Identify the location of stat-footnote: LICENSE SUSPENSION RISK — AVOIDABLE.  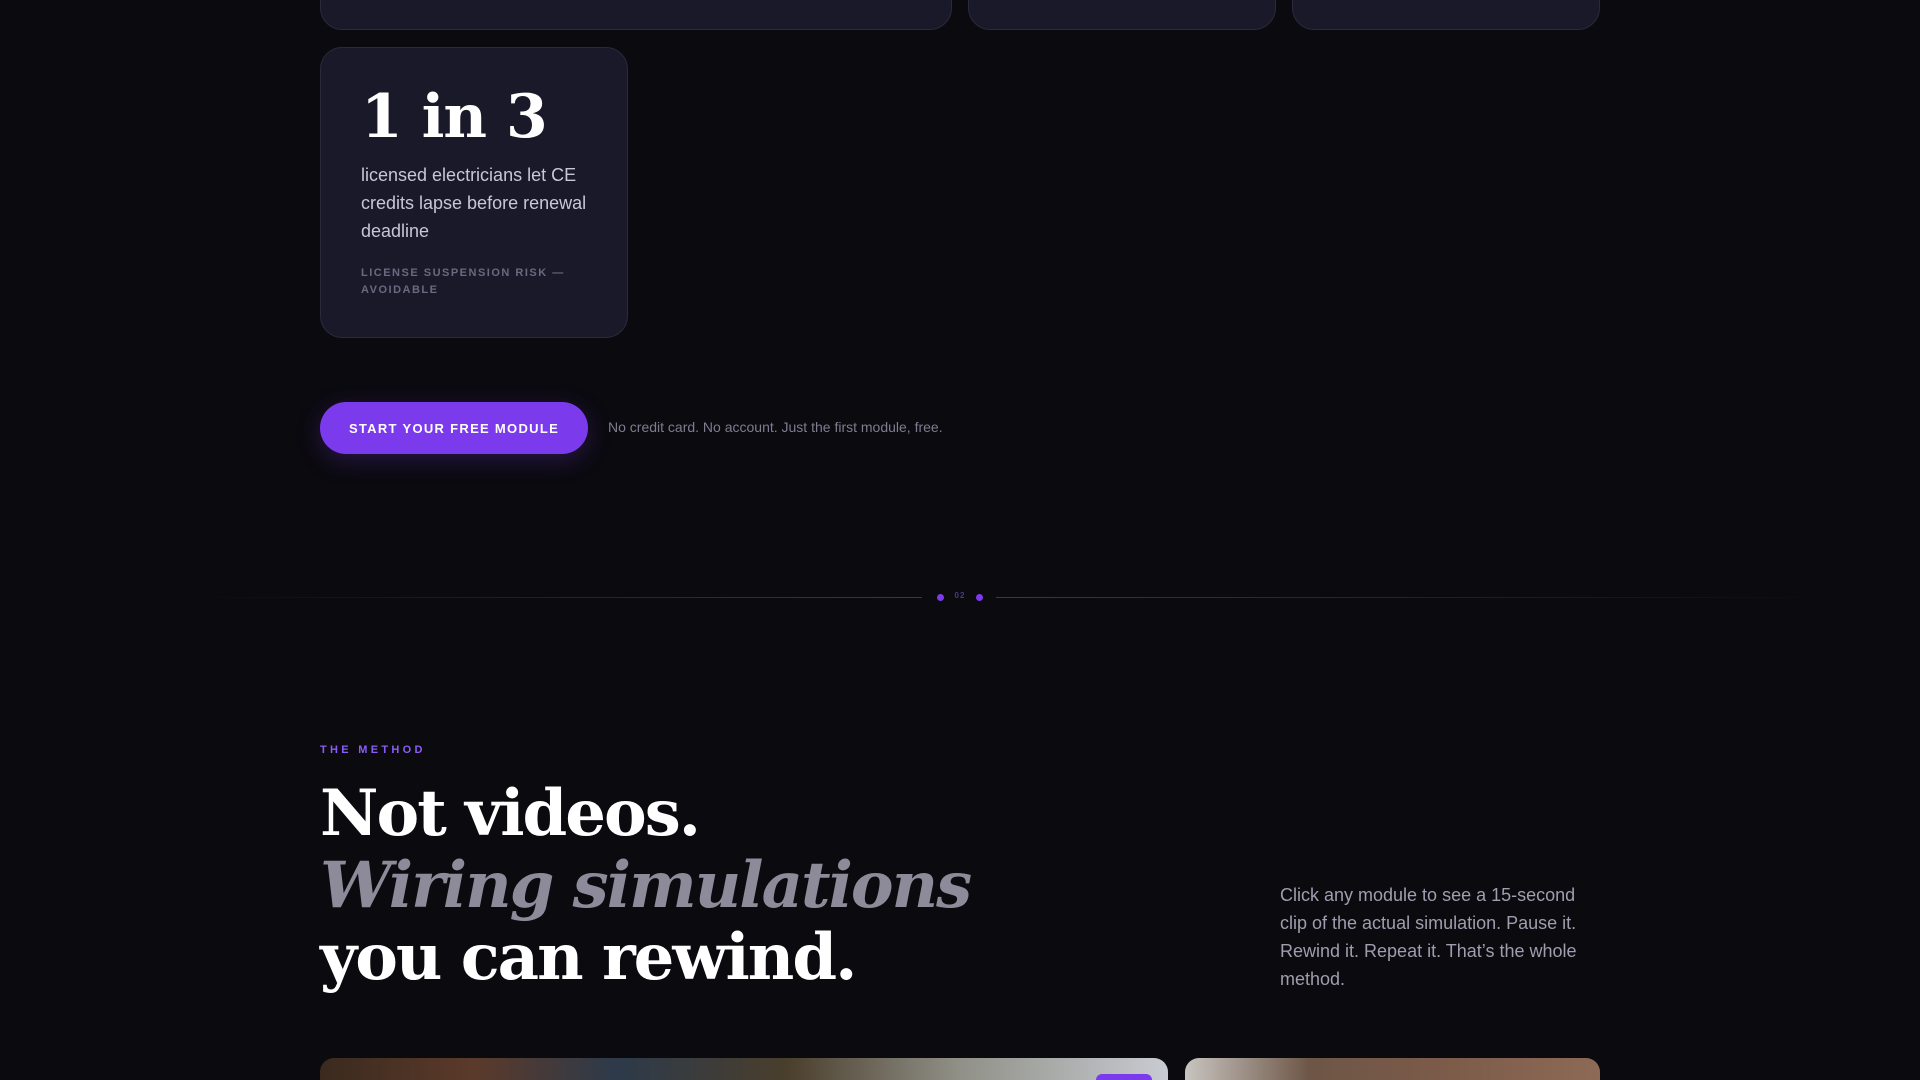
(463, 281).